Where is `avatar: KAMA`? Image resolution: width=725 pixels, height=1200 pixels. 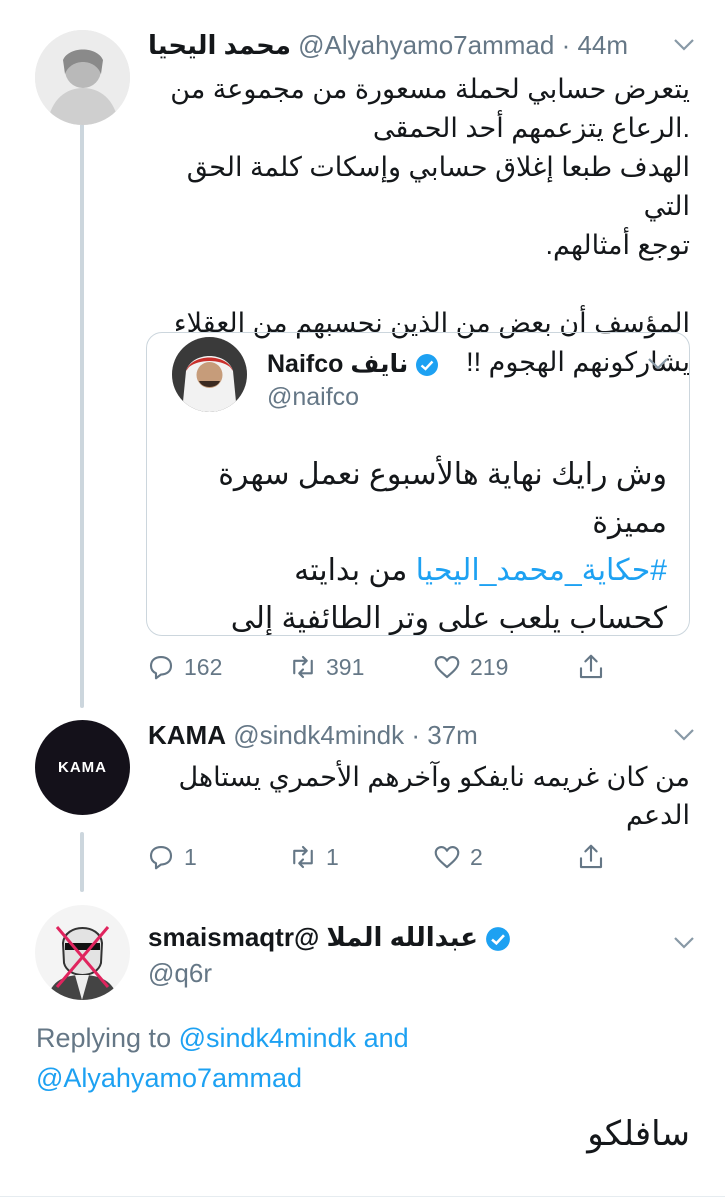
avatar: KAMA is located at coordinates (82, 767).